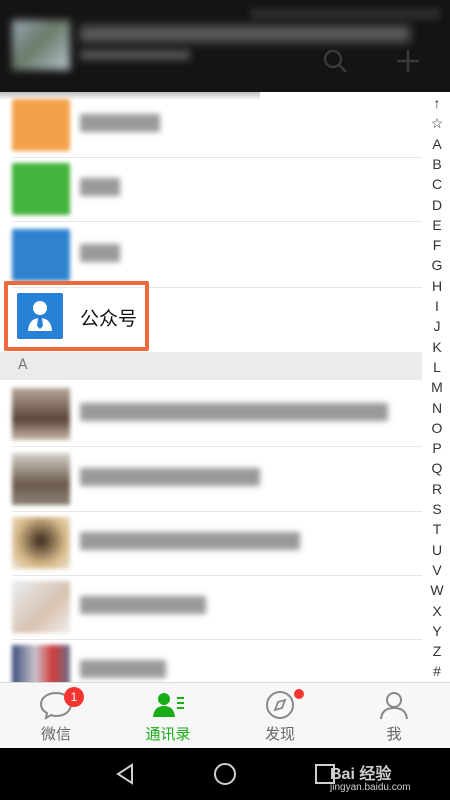 This screenshot has width=450, height=800. What do you see at coordinates (437, 408) in the screenshot?
I see `index-letter: N` at bounding box center [437, 408].